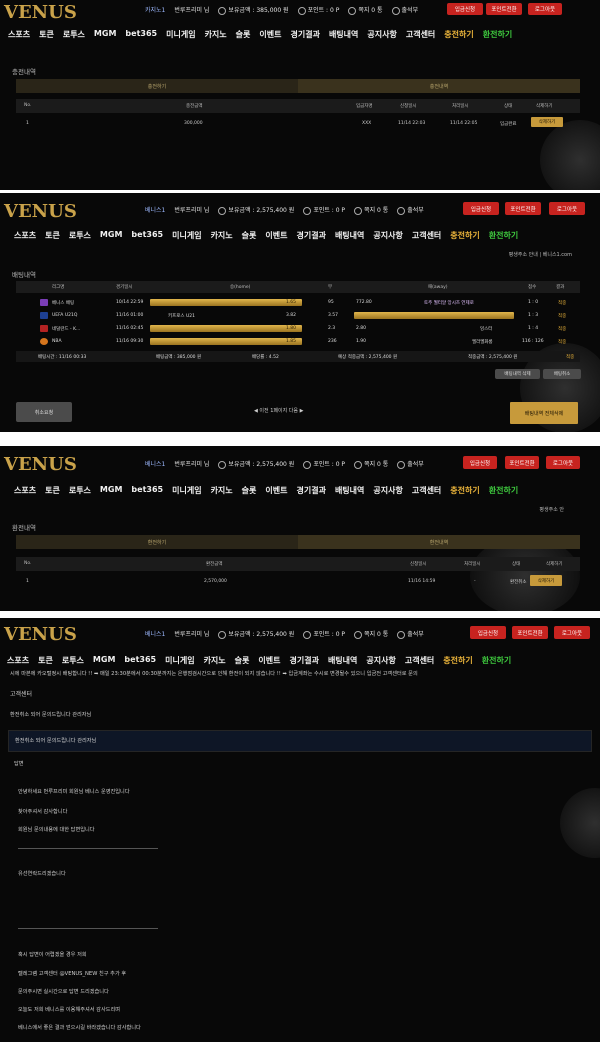 This screenshot has height=1042, width=600. Describe the element at coordinates (44, 412) in the screenshot. I see `cancel-request-button: 취소요청` at that location.